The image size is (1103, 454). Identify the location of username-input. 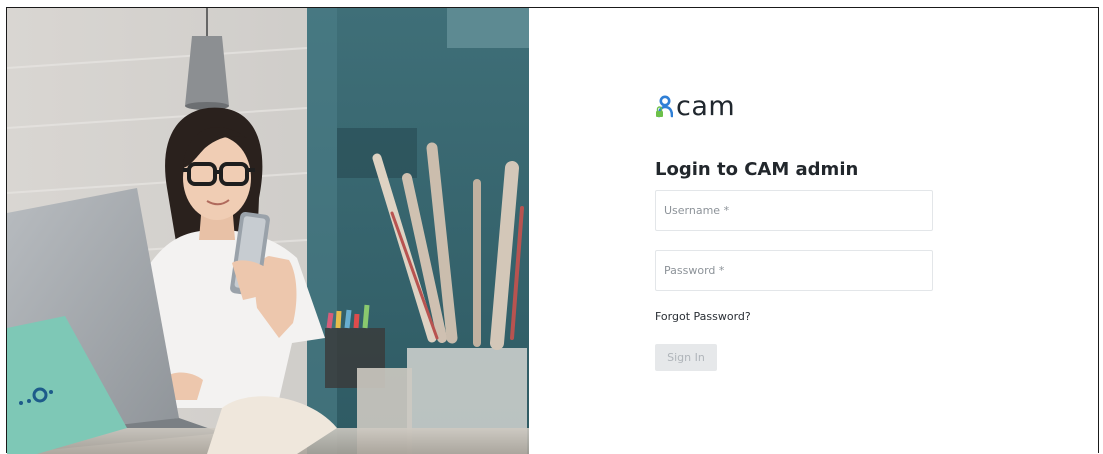
(794, 210).